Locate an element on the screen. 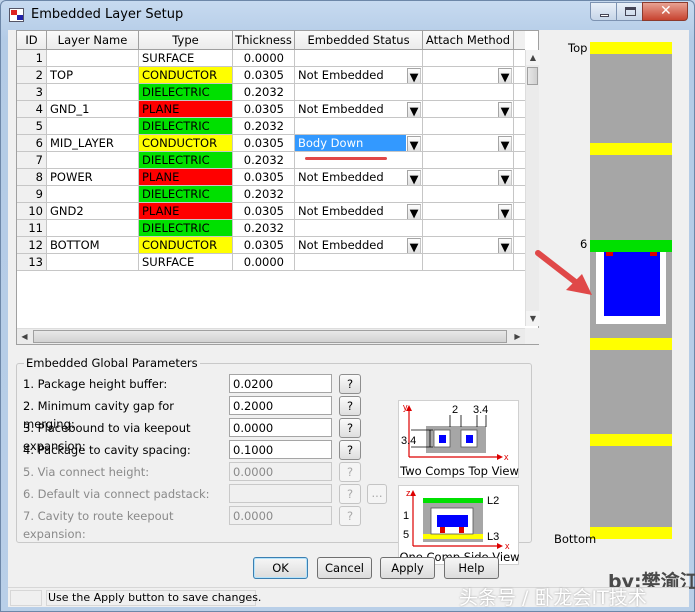 The height and width of the screenshot is (612, 695). param-help-button-3: ? is located at coordinates (350, 428).